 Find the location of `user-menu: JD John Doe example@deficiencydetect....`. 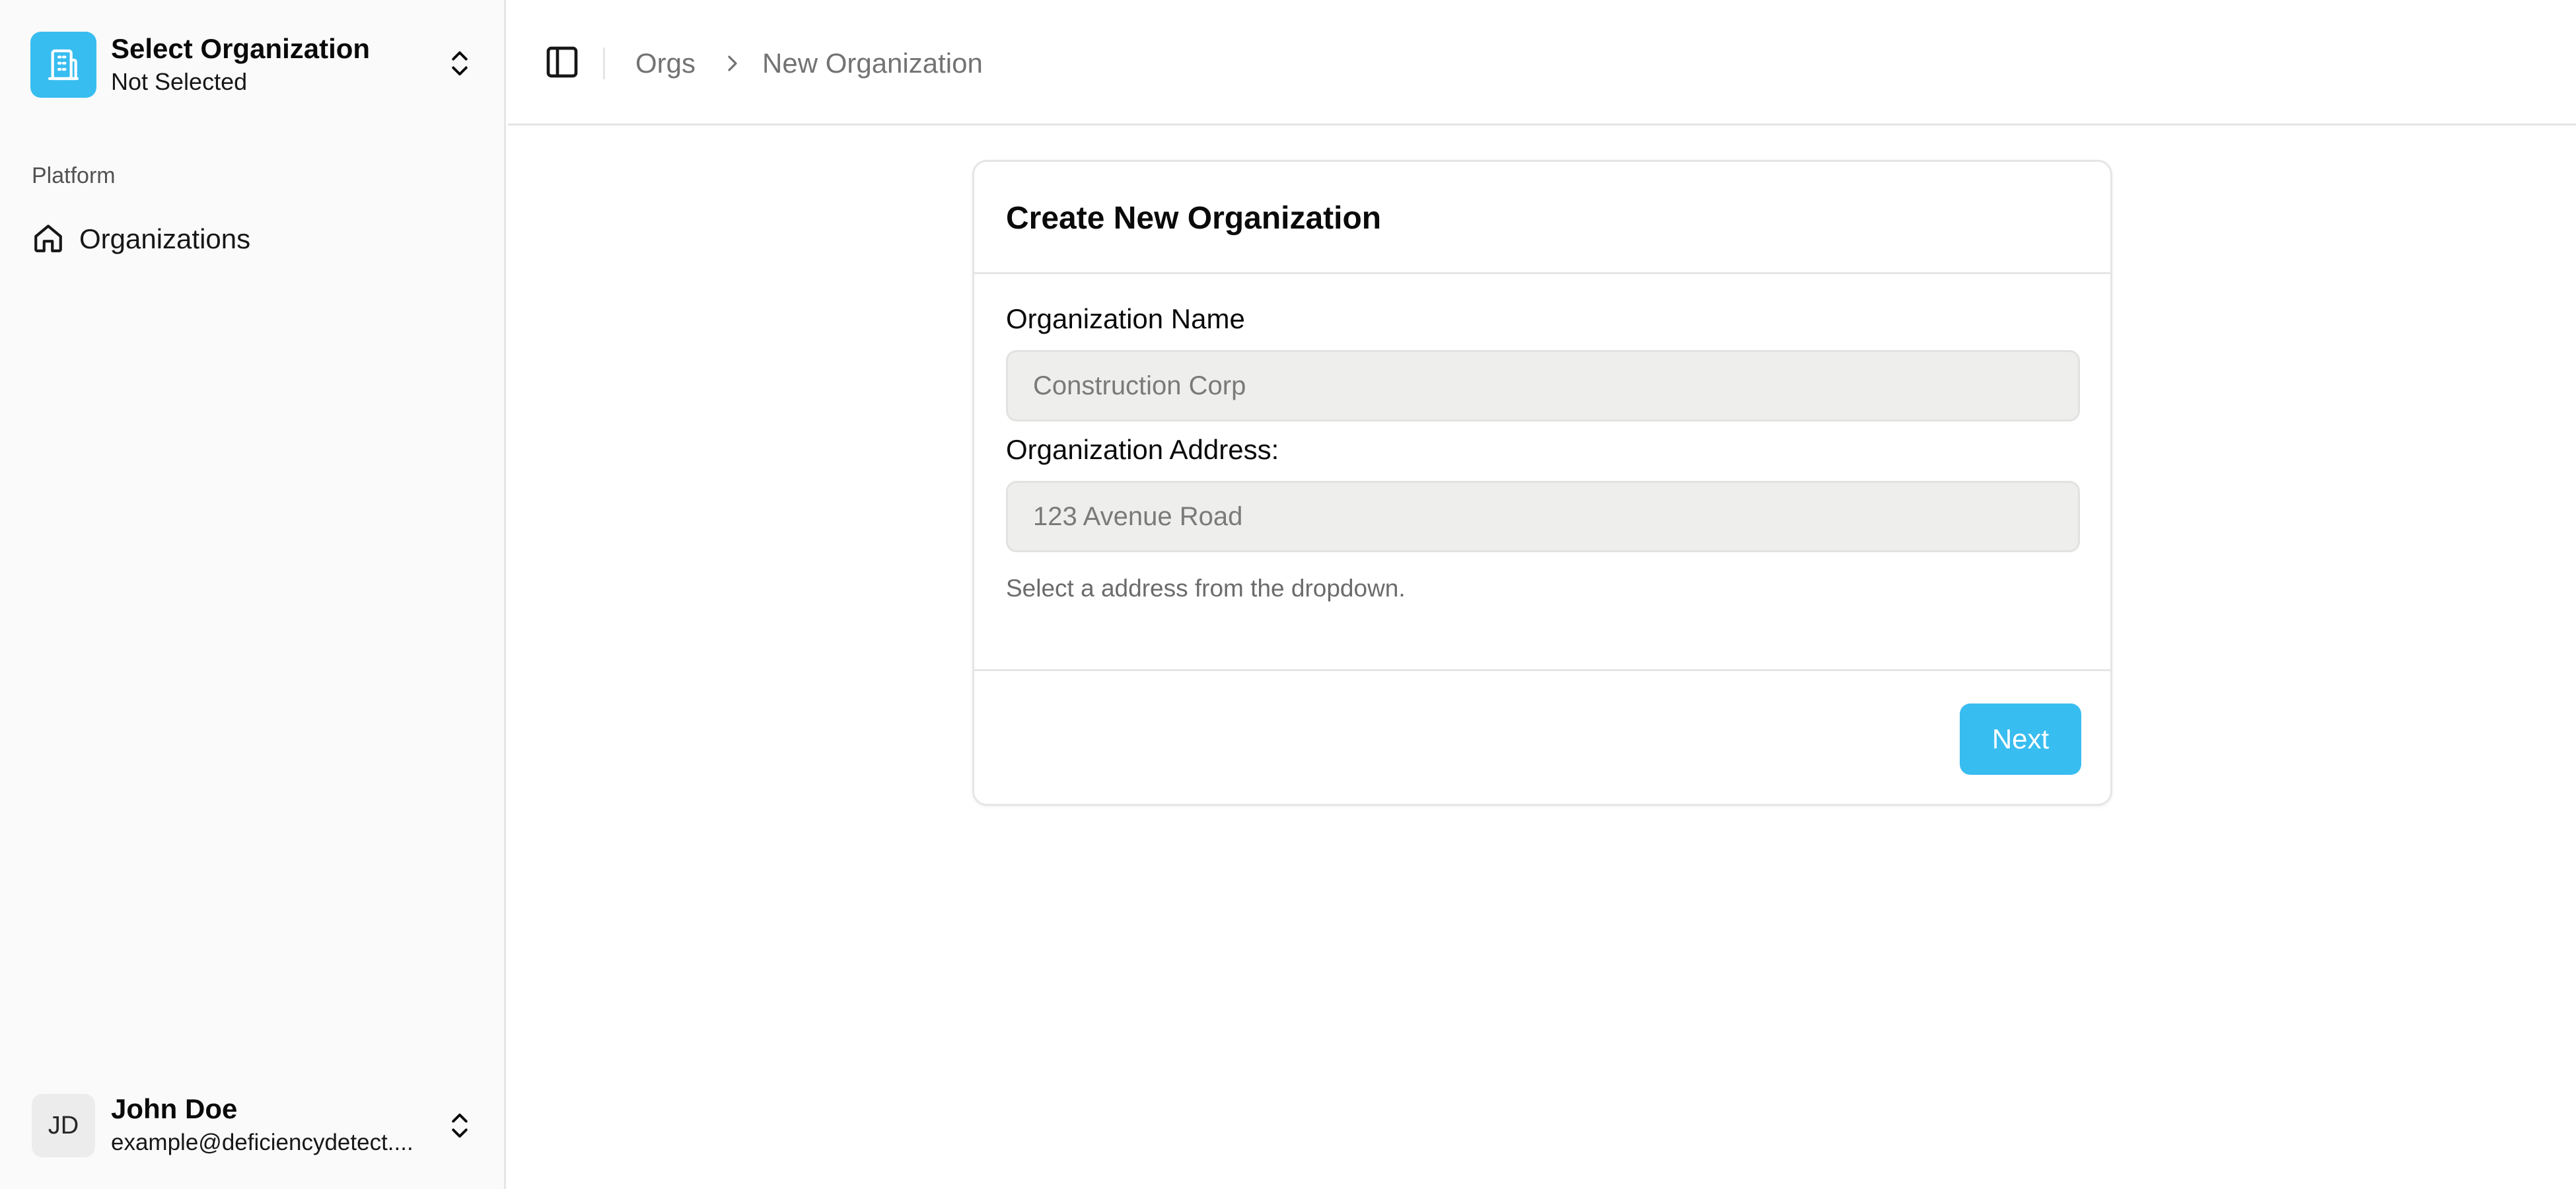

user-menu: JD John Doe example@deficiencydetect.... is located at coordinates (253, 1125).